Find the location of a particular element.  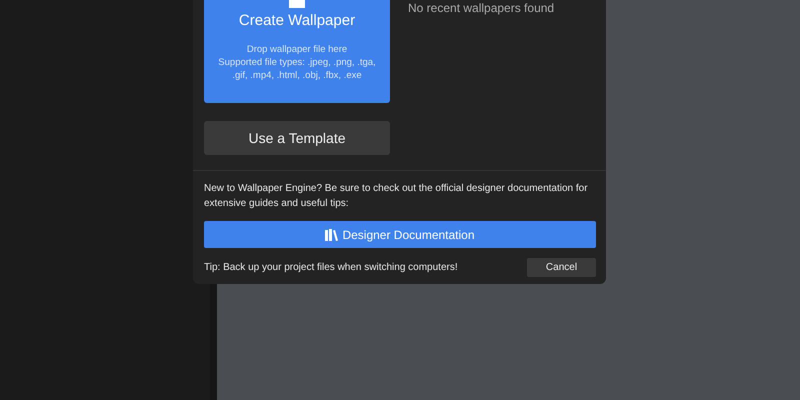

cancel-button: Cancel is located at coordinates (561, 267).